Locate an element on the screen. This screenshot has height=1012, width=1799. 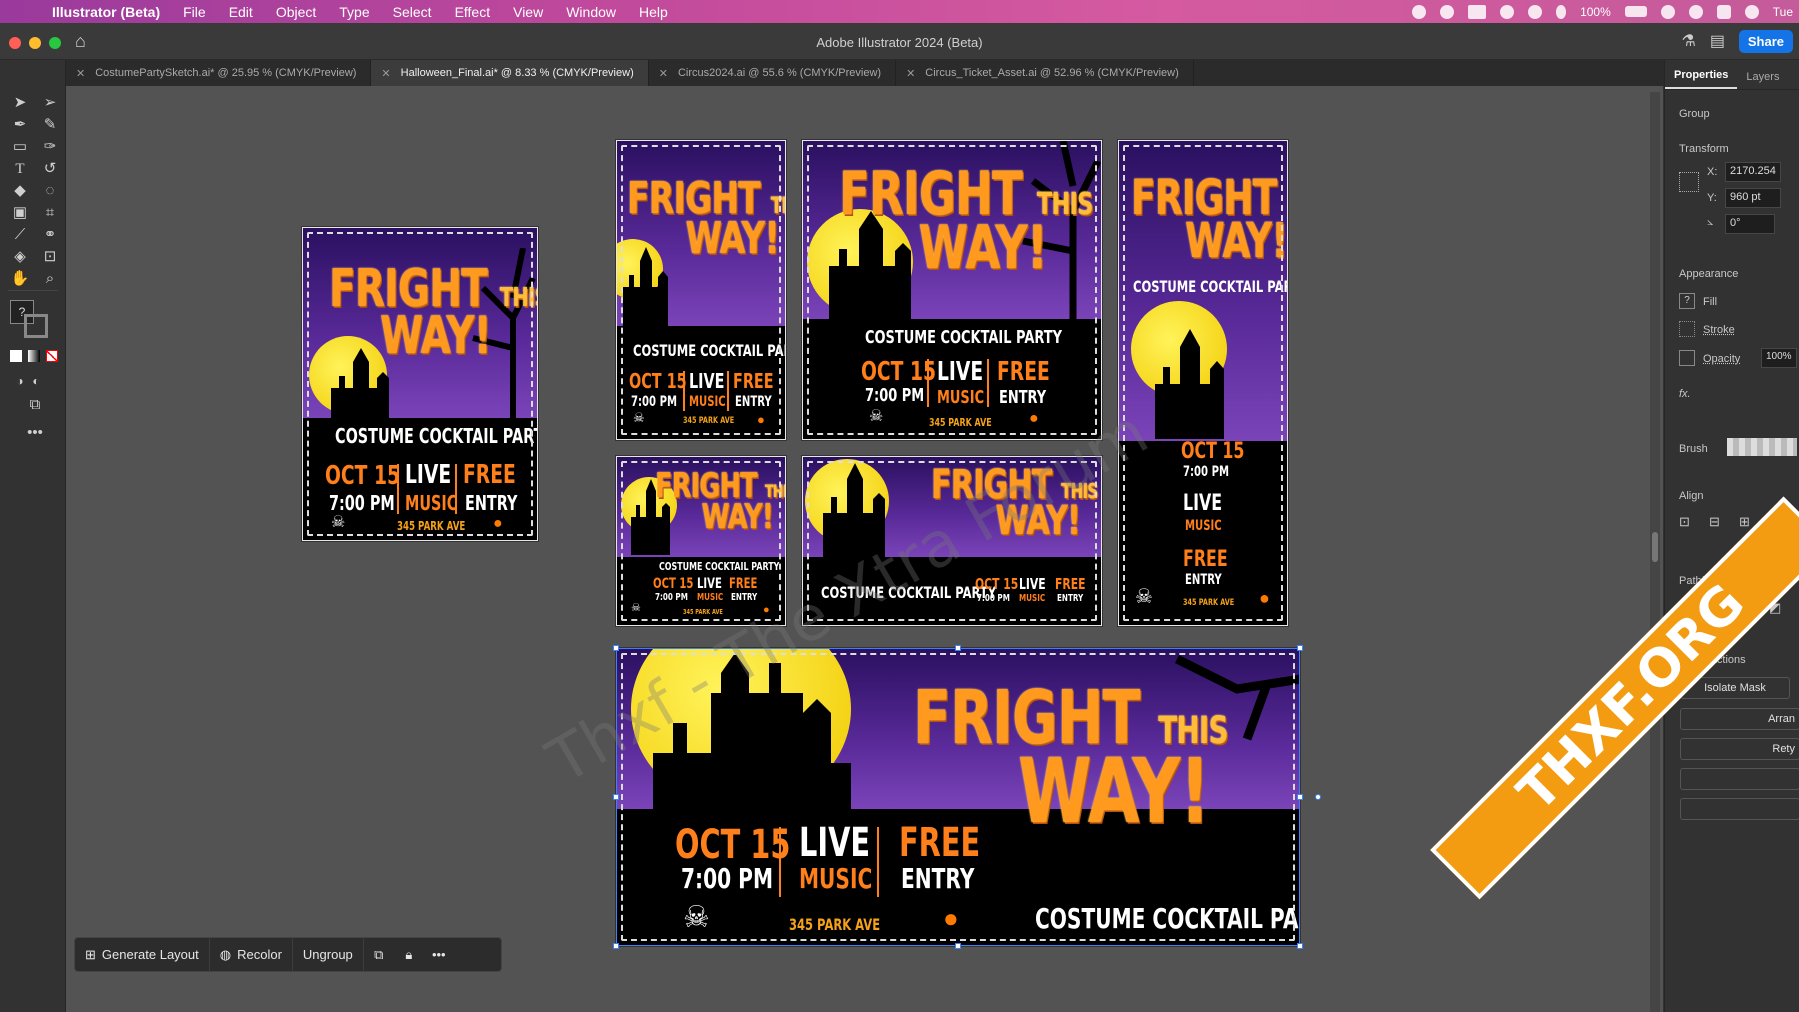
screen-mode-icon: ⧉ is located at coordinates (35, 405).